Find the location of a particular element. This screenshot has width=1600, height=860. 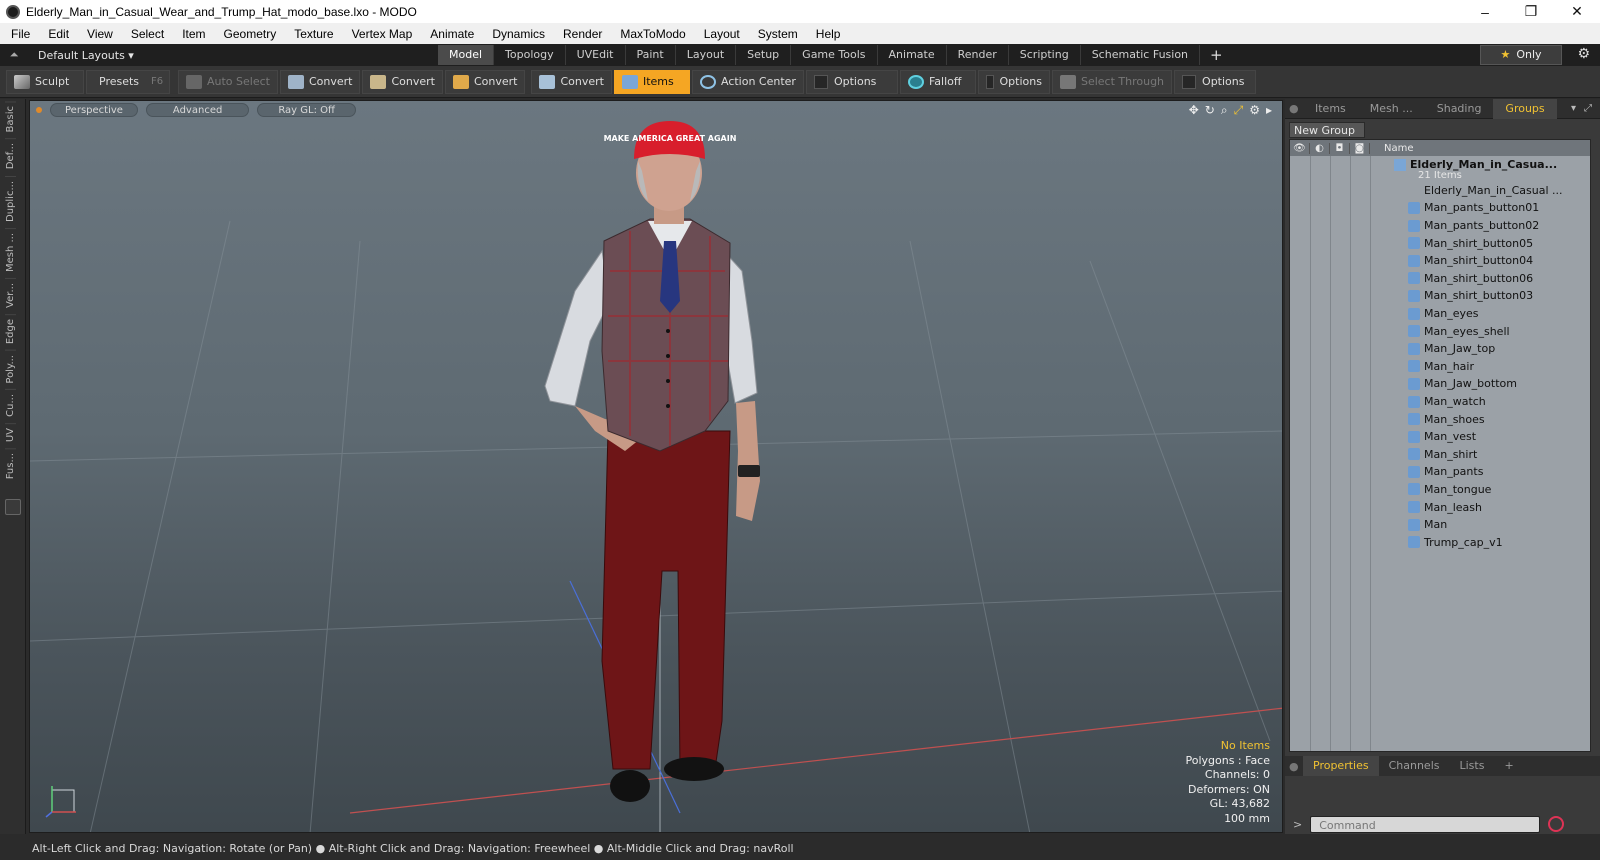

menu-system: System is located at coordinates (776, 34).